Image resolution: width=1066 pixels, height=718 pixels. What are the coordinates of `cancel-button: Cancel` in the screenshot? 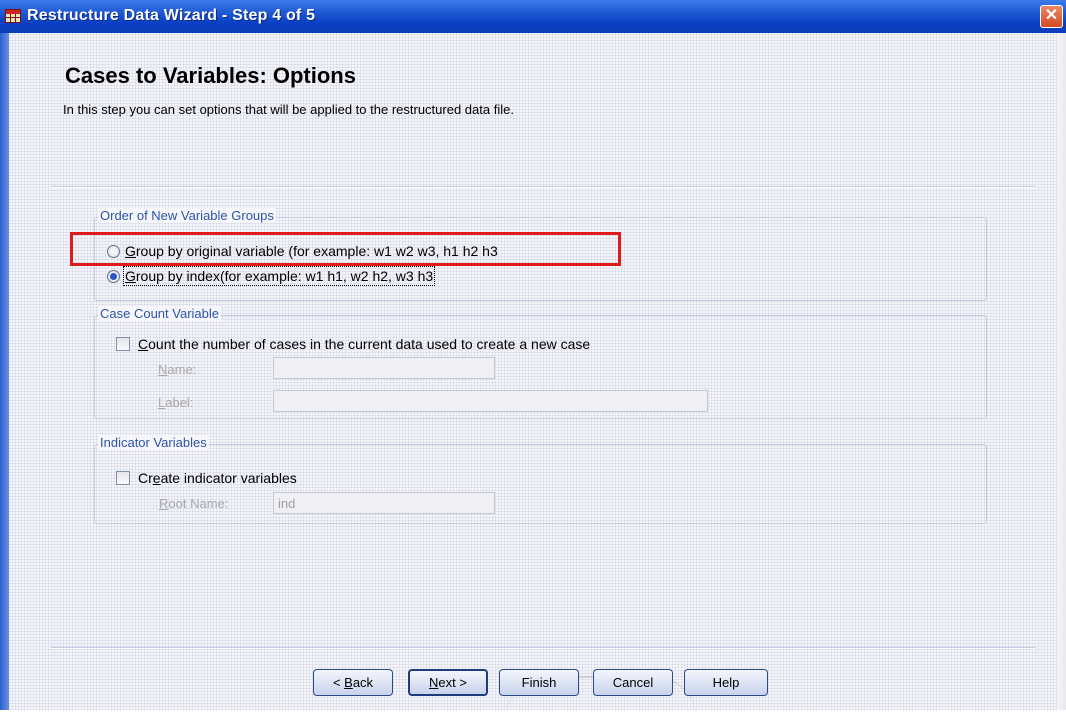 It's located at (633, 682).